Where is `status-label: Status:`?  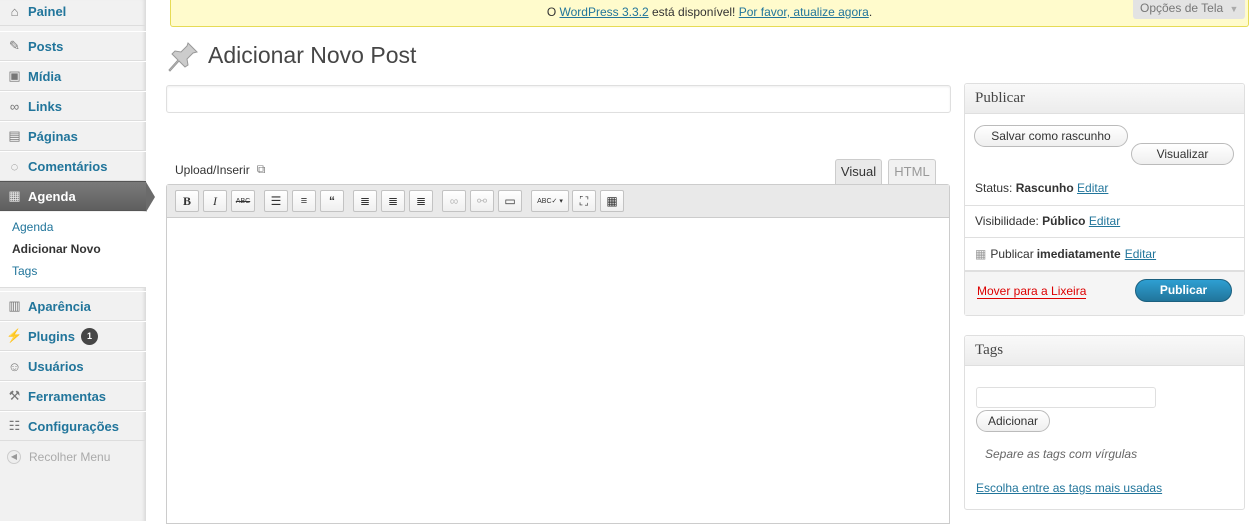 status-label: Status: is located at coordinates (995, 188).